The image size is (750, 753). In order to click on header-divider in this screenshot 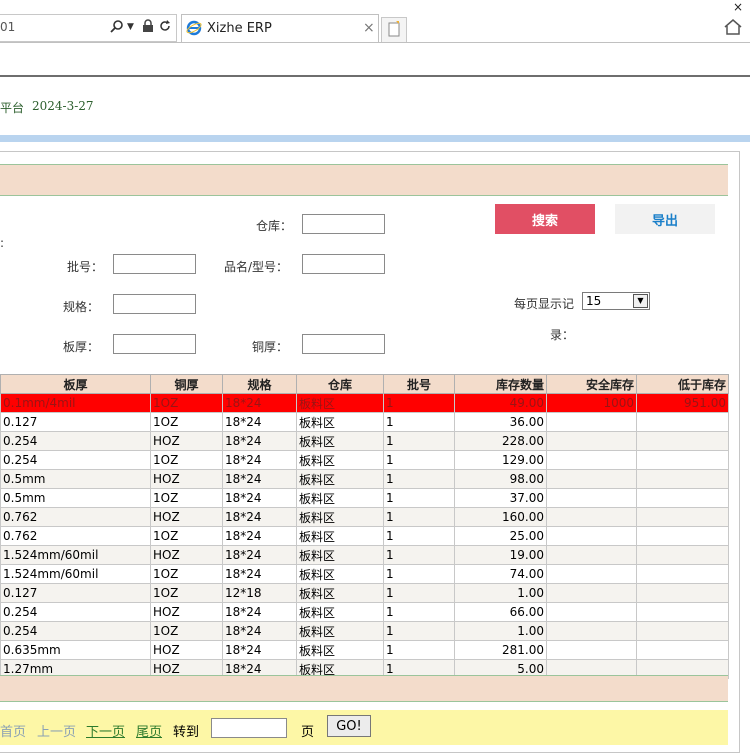, I will do `click(375, 138)`.